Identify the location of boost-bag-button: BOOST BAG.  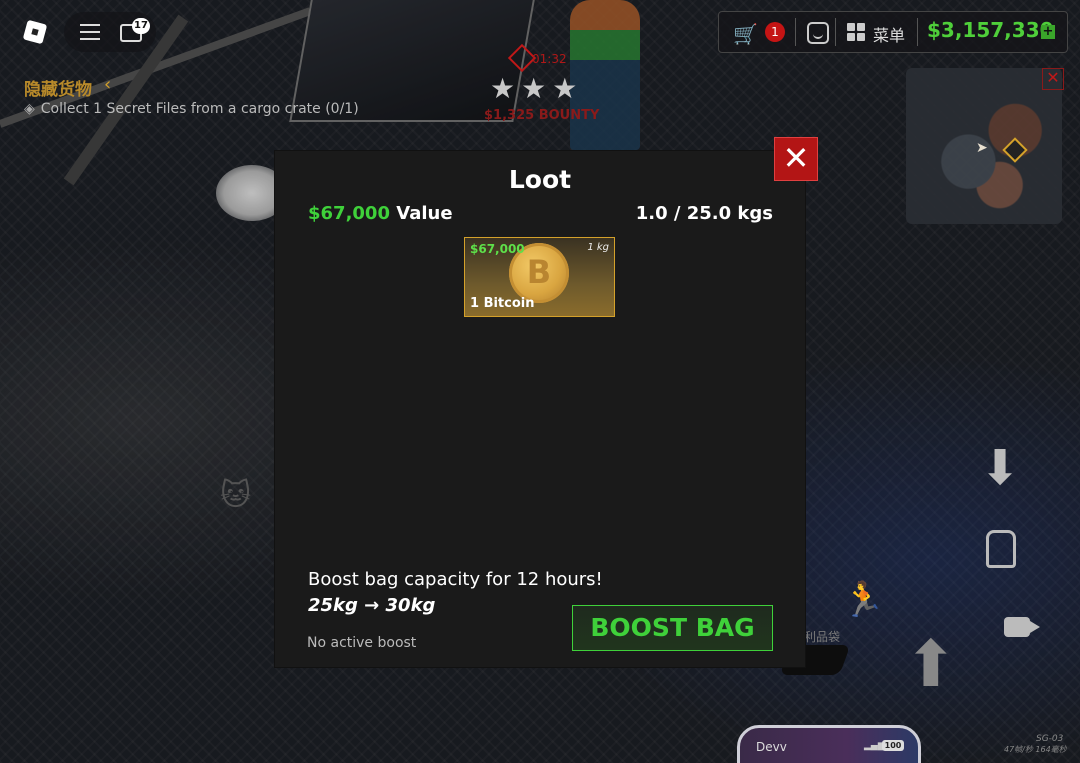
(672, 628).